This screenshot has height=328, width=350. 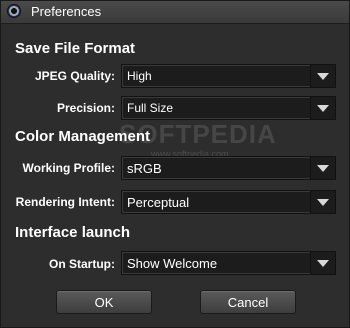 What do you see at coordinates (104, 302) in the screenshot?
I see `ok-button: OK` at bounding box center [104, 302].